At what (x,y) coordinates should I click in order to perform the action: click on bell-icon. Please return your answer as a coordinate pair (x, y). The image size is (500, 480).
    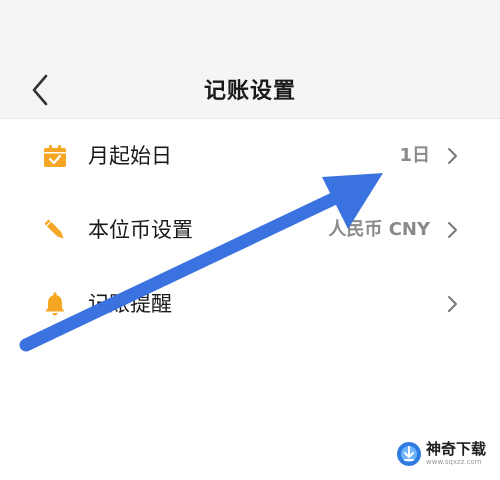
    Looking at the image, I should click on (55, 304).